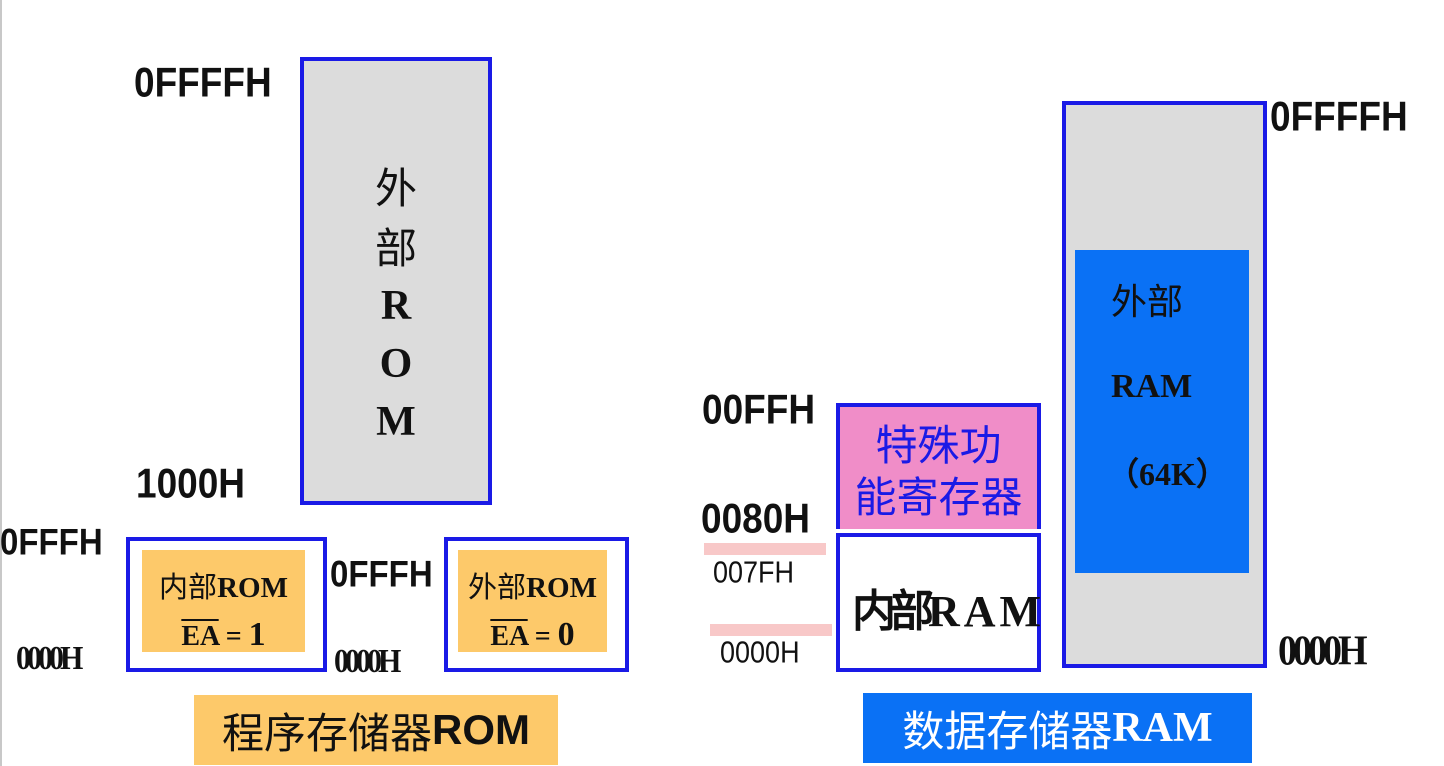 The width and height of the screenshot is (1444, 766). I want to click on ext-rom-ea0-title: 外部ROM, so click(532, 588).